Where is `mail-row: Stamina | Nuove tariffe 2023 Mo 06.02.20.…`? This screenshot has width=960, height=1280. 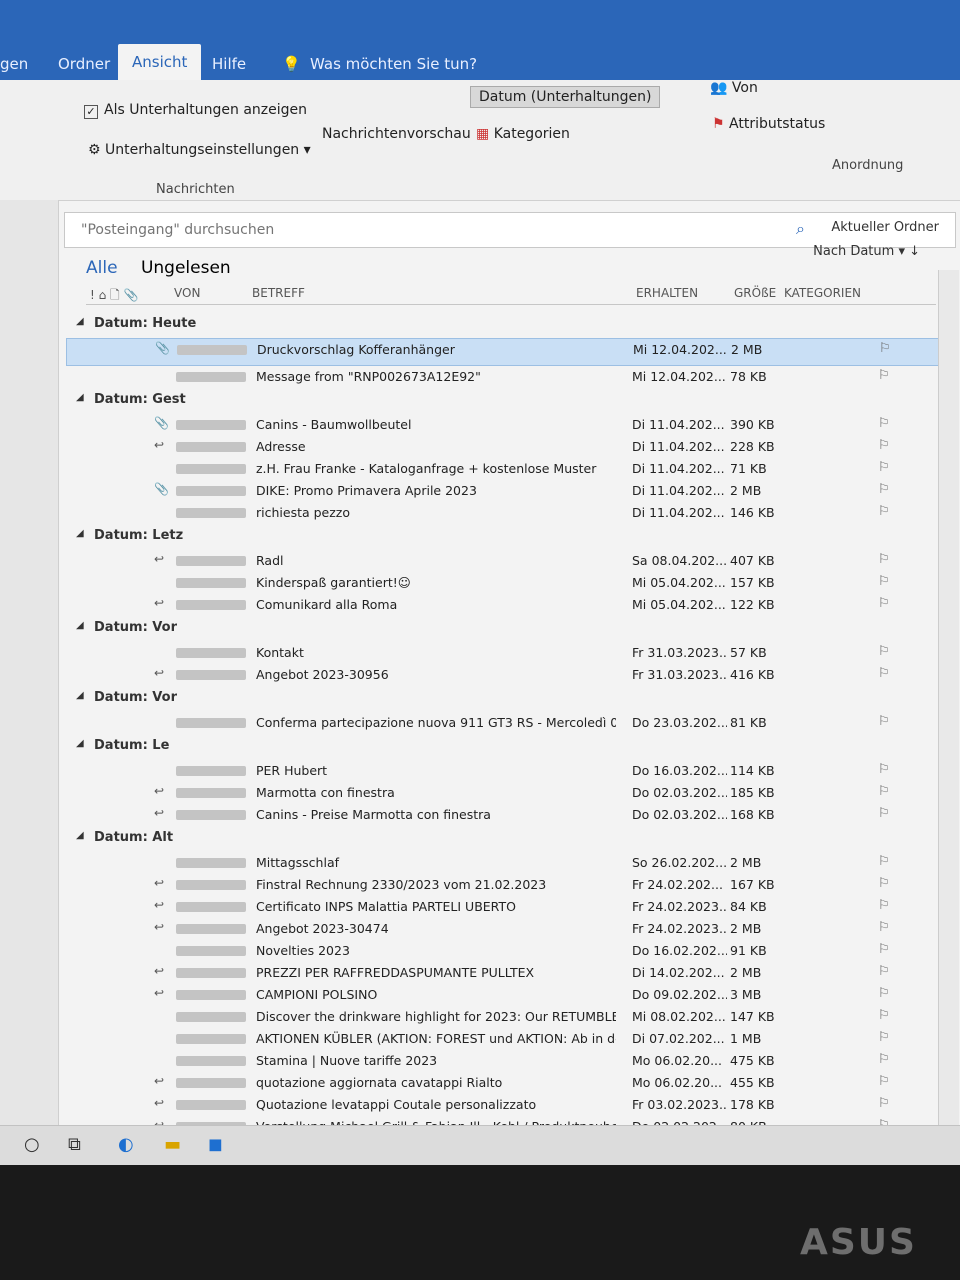
mail-row: Stamina | Nuove tariffe 2023 Mo 06.02.20.… is located at coordinates (506, 1061).